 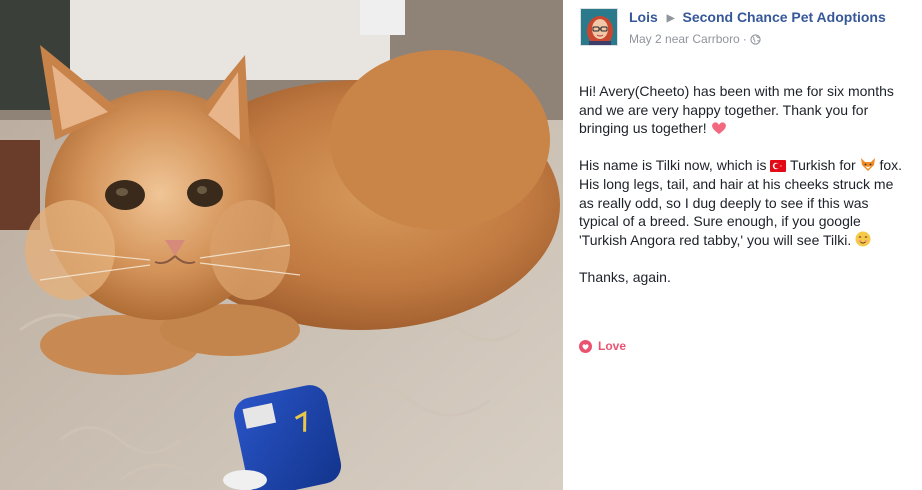 I want to click on post-location-link: near Carrboro, so click(x=702, y=39).